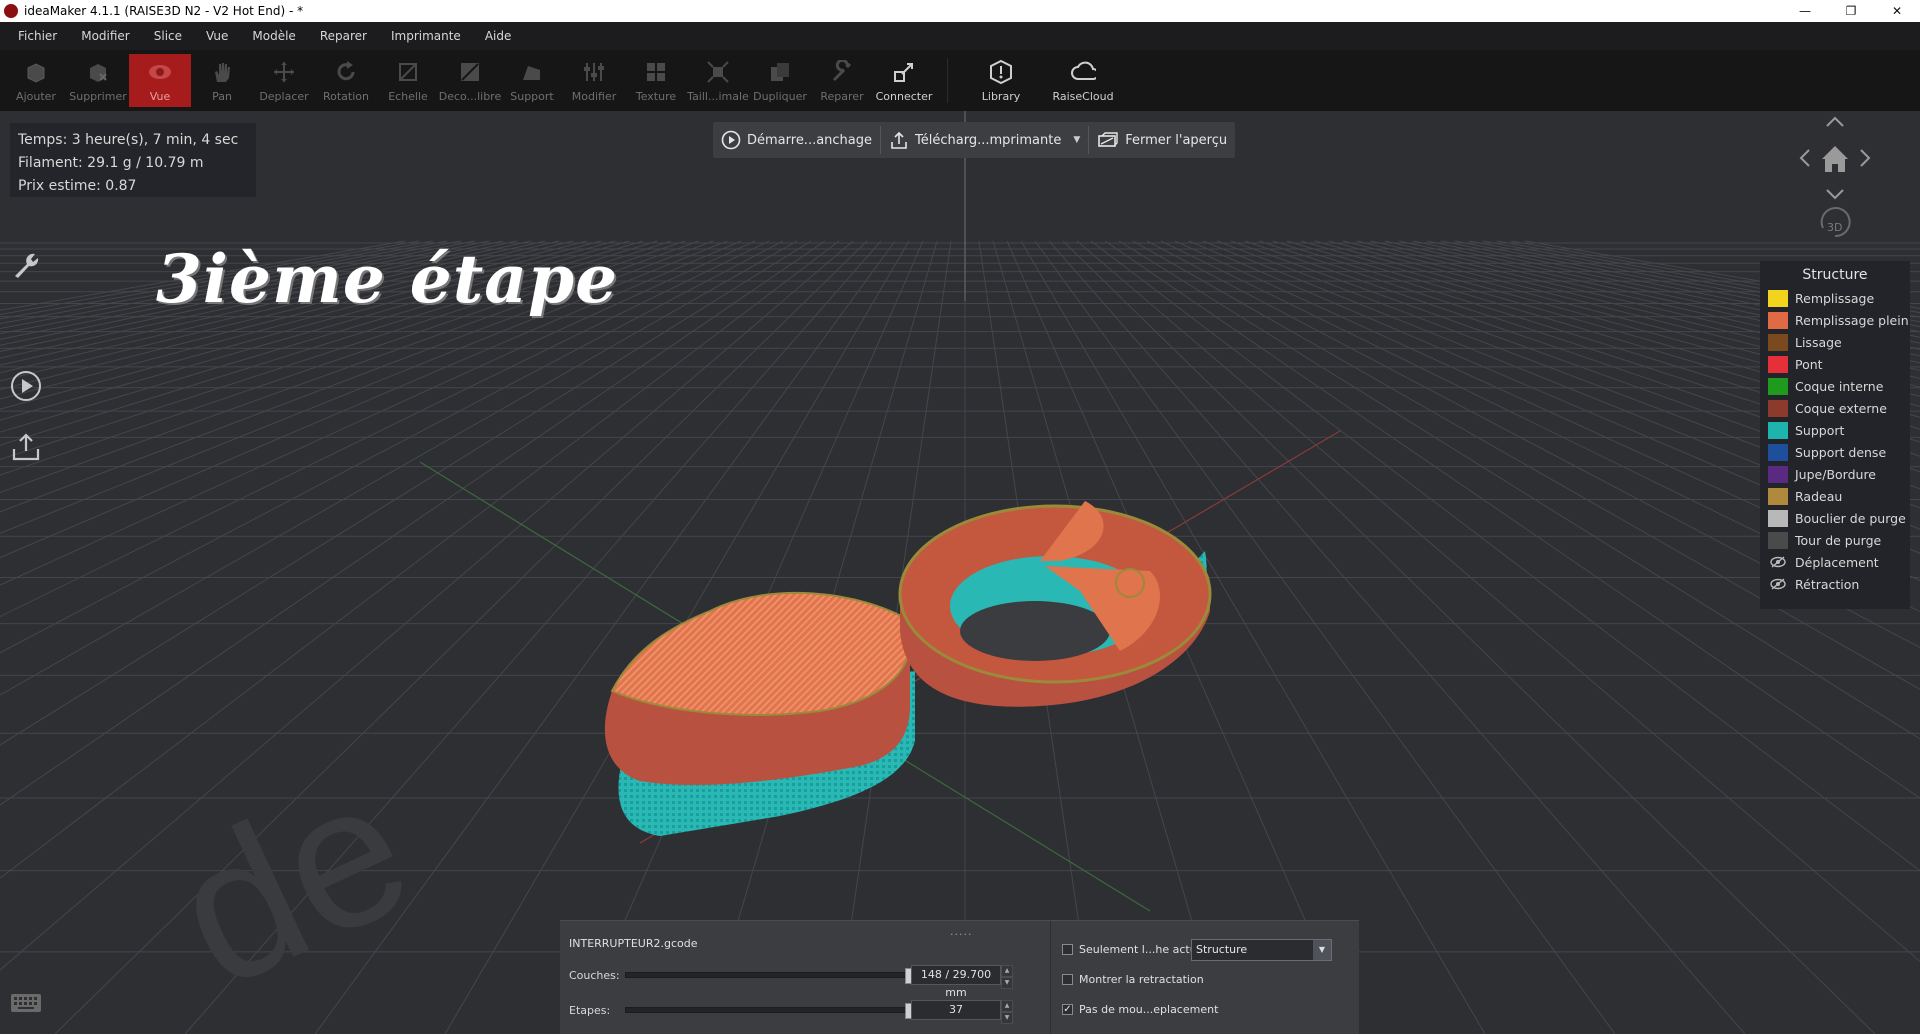 This screenshot has height=1034, width=1920. What do you see at coordinates (217, 36) in the screenshot?
I see `menu-vue: Vue` at bounding box center [217, 36].